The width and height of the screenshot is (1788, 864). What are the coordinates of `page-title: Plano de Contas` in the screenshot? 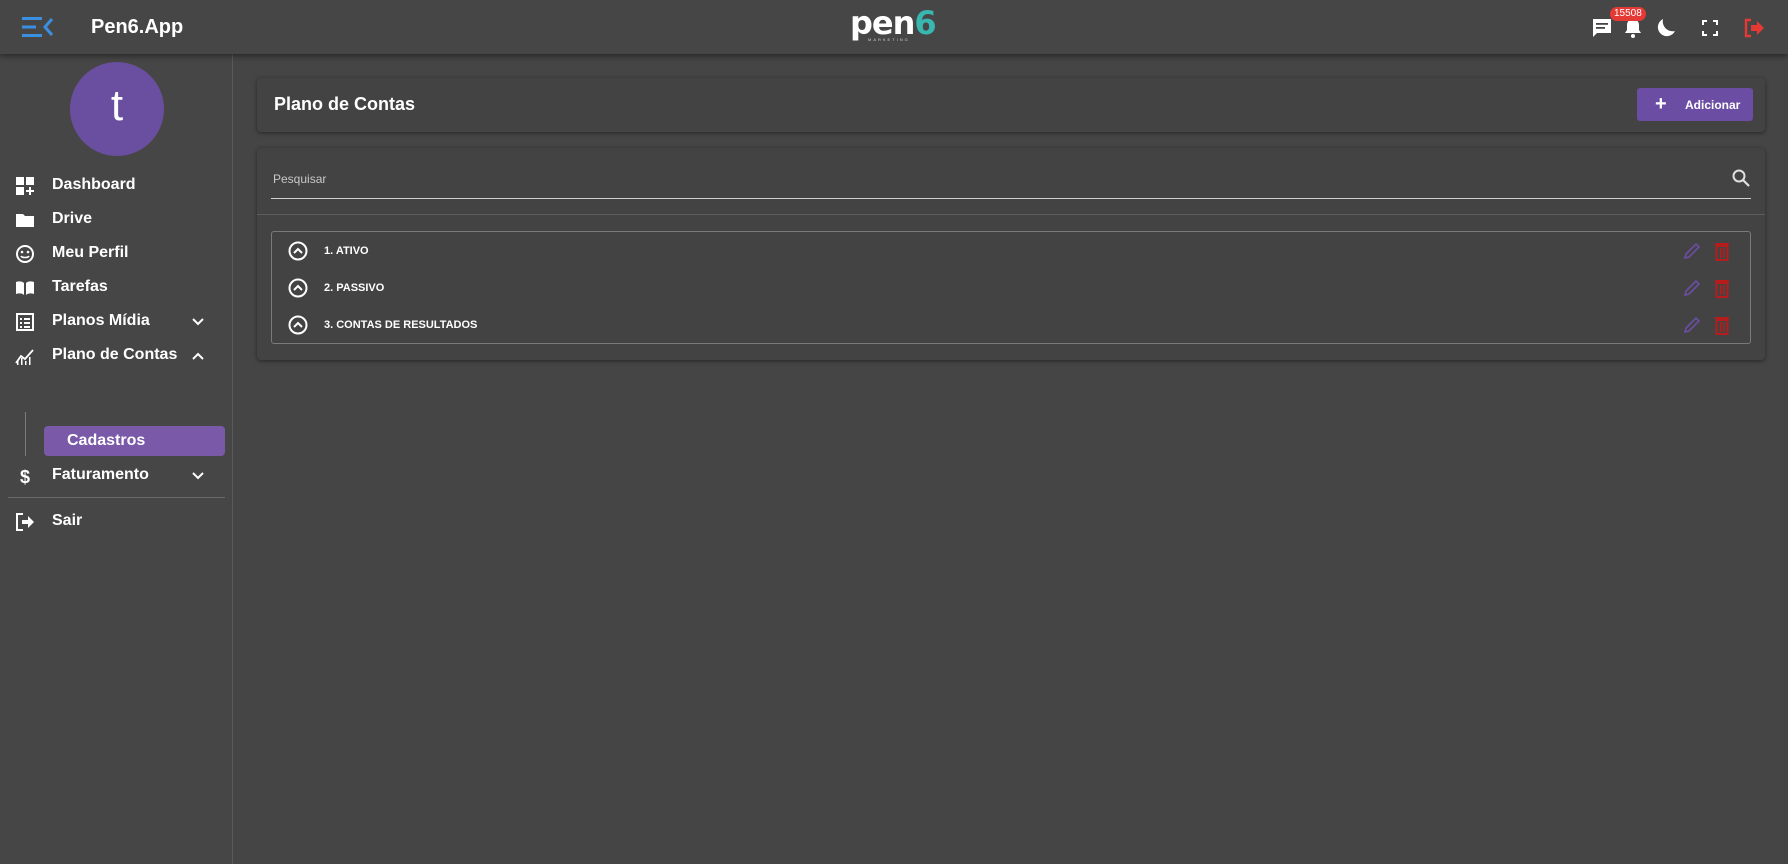 It's located at (345, 104).